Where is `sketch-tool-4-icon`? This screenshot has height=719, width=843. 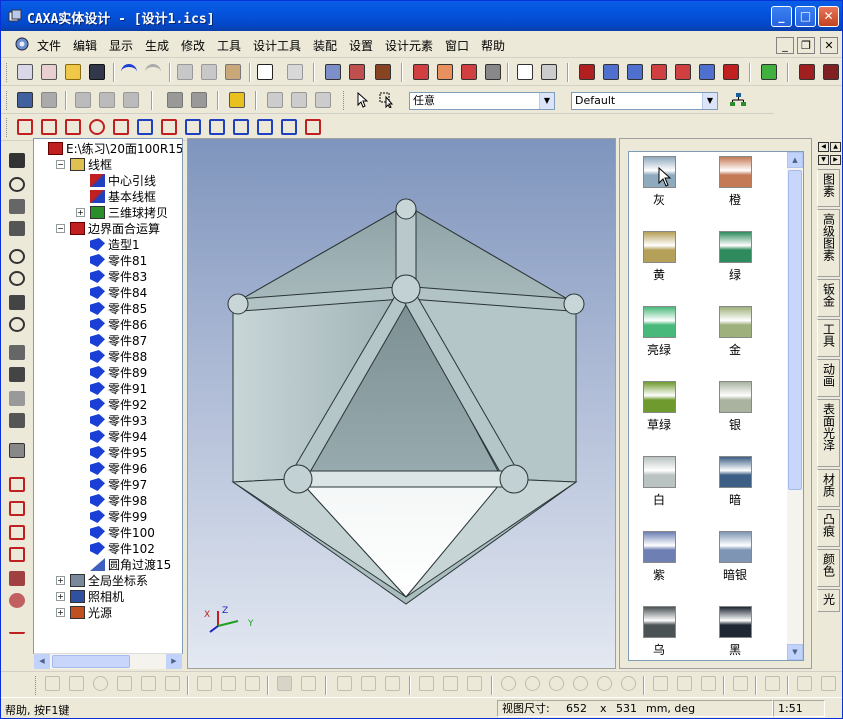
sketch-tool-4-icon is located at coordinates (124, 683).